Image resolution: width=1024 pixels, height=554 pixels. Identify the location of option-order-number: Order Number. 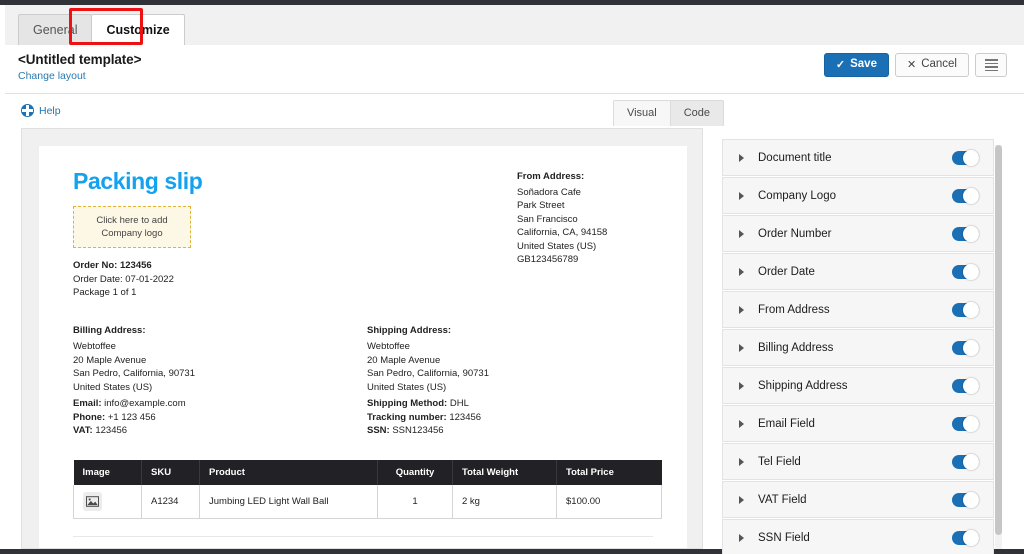
(858, 233).